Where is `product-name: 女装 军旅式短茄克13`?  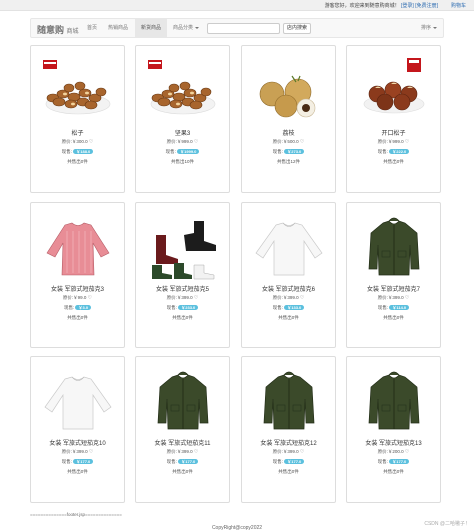
product-name: 女装 军旅式短茄克13 is located at coordinates (393, 442).